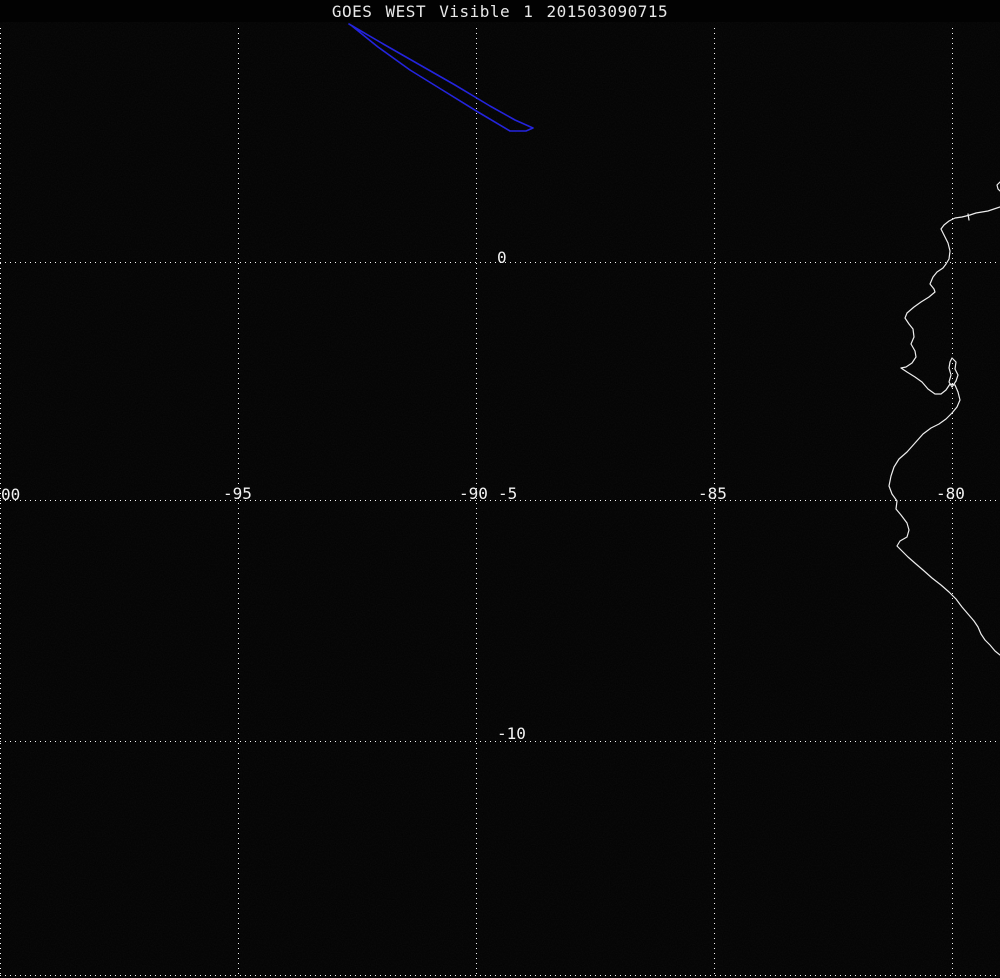  Describe the element at coordinates (712, 493) in the screenshot. I see `grid-label-lon-neg85: -85` at that location.